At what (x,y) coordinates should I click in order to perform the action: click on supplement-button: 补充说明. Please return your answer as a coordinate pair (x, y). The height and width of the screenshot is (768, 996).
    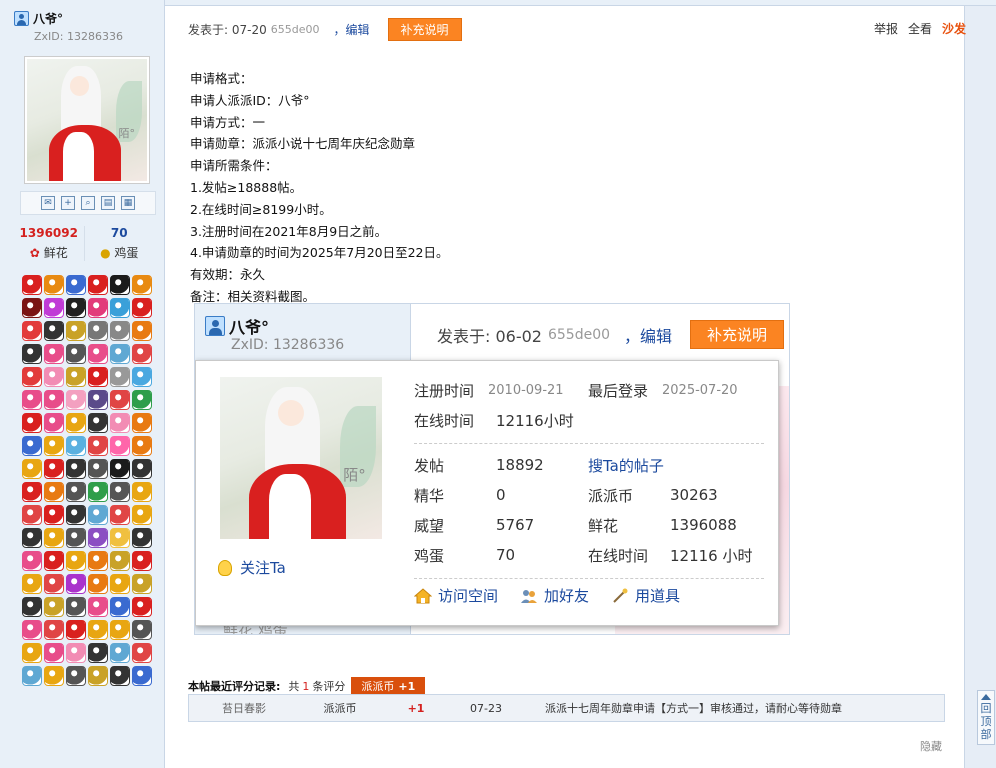
    Looking at the image, I should click on (424, 29).